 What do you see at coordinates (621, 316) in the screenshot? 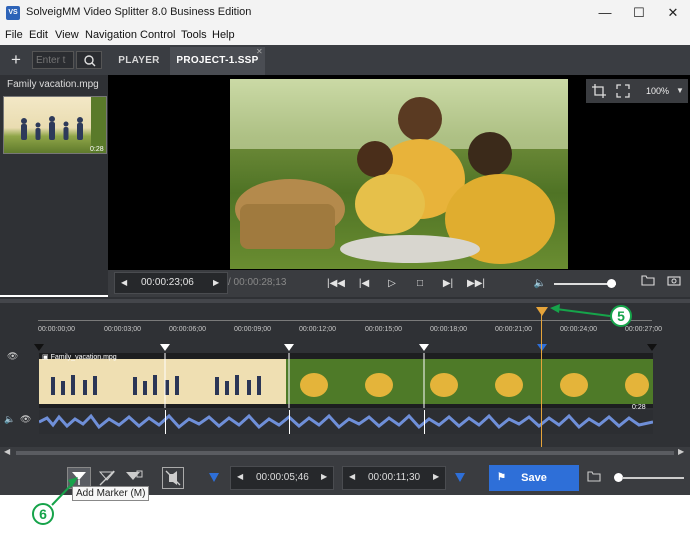
I see `callout-5: 5` at bounding box center [621, 316].